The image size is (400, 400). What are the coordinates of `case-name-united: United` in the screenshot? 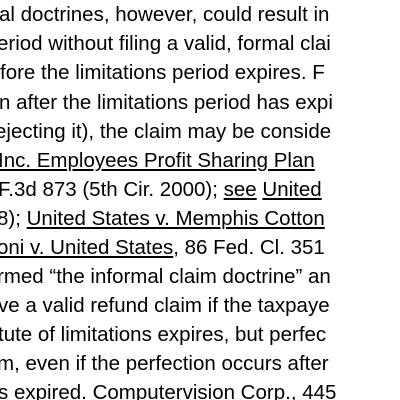 It's located at (292, 189).